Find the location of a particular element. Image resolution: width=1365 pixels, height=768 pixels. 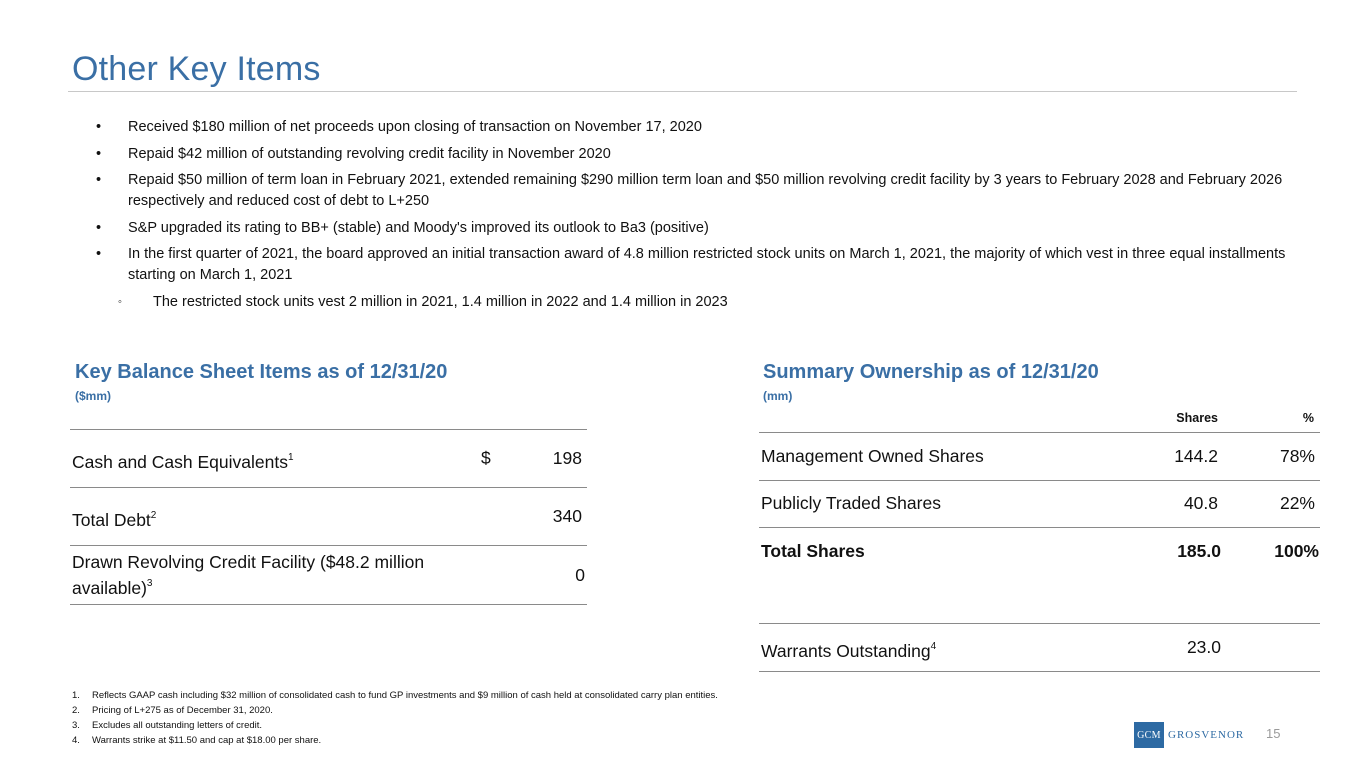

shares-column-header: Shares is located at coordinates (1197, 418).